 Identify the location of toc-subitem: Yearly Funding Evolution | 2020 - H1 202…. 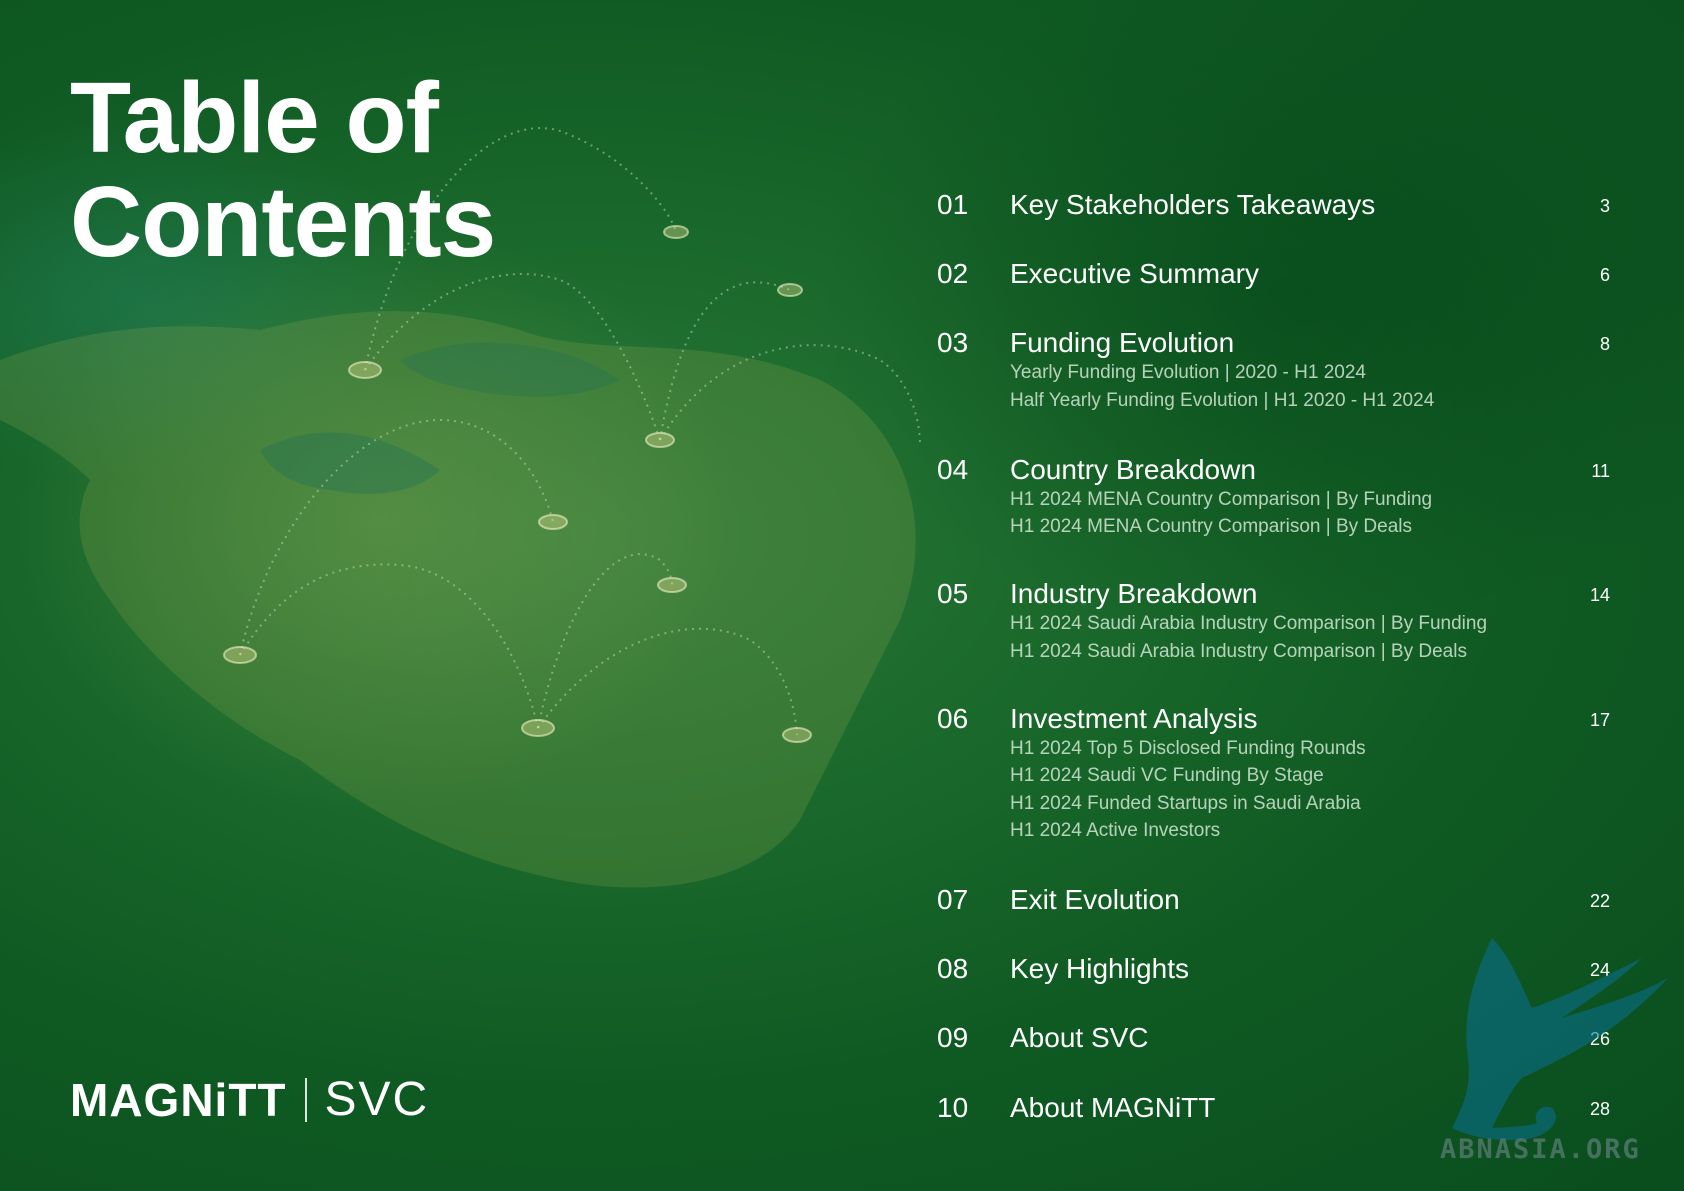
(1188, 372).